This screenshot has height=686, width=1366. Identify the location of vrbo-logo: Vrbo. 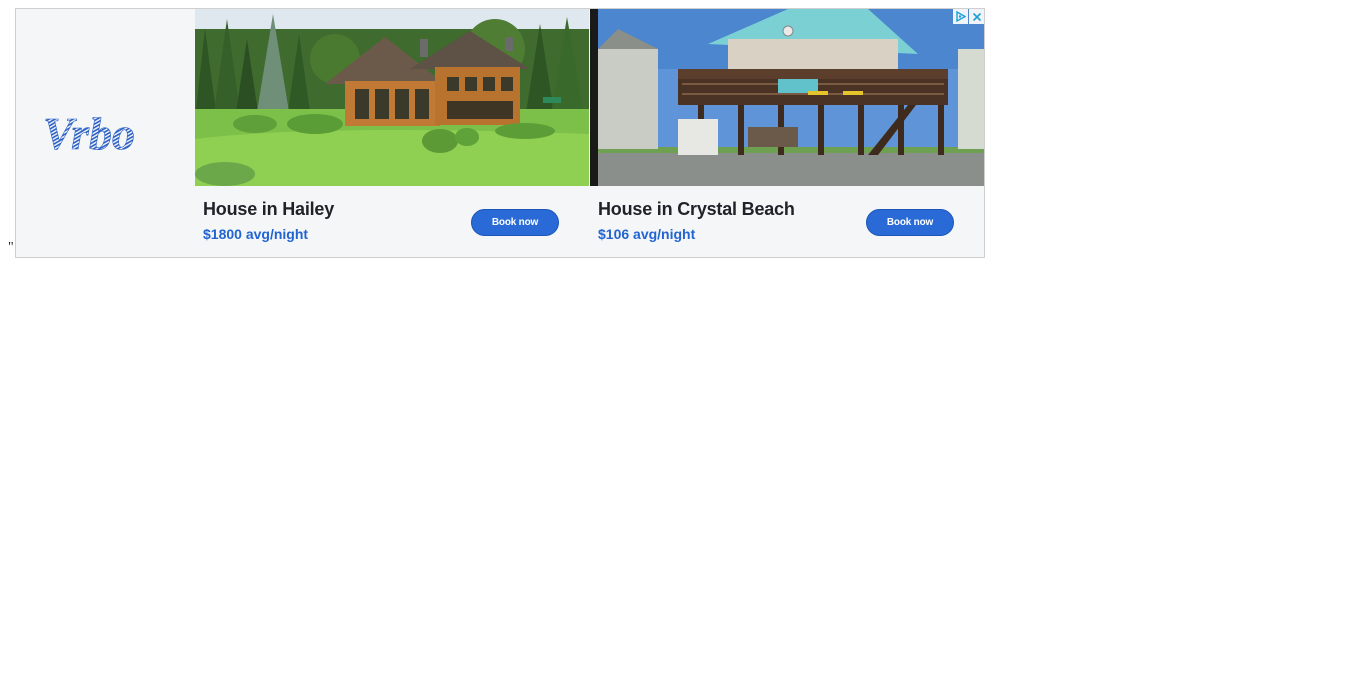
(88, 133).